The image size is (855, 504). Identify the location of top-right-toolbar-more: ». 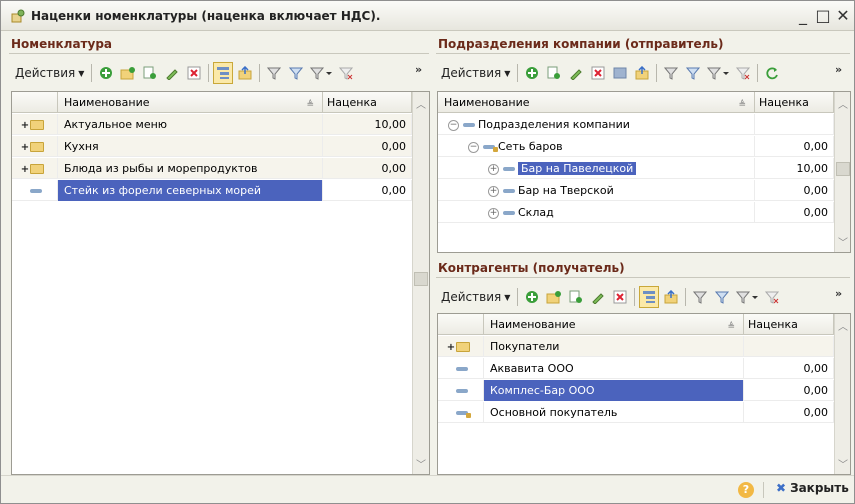
(838, 69).